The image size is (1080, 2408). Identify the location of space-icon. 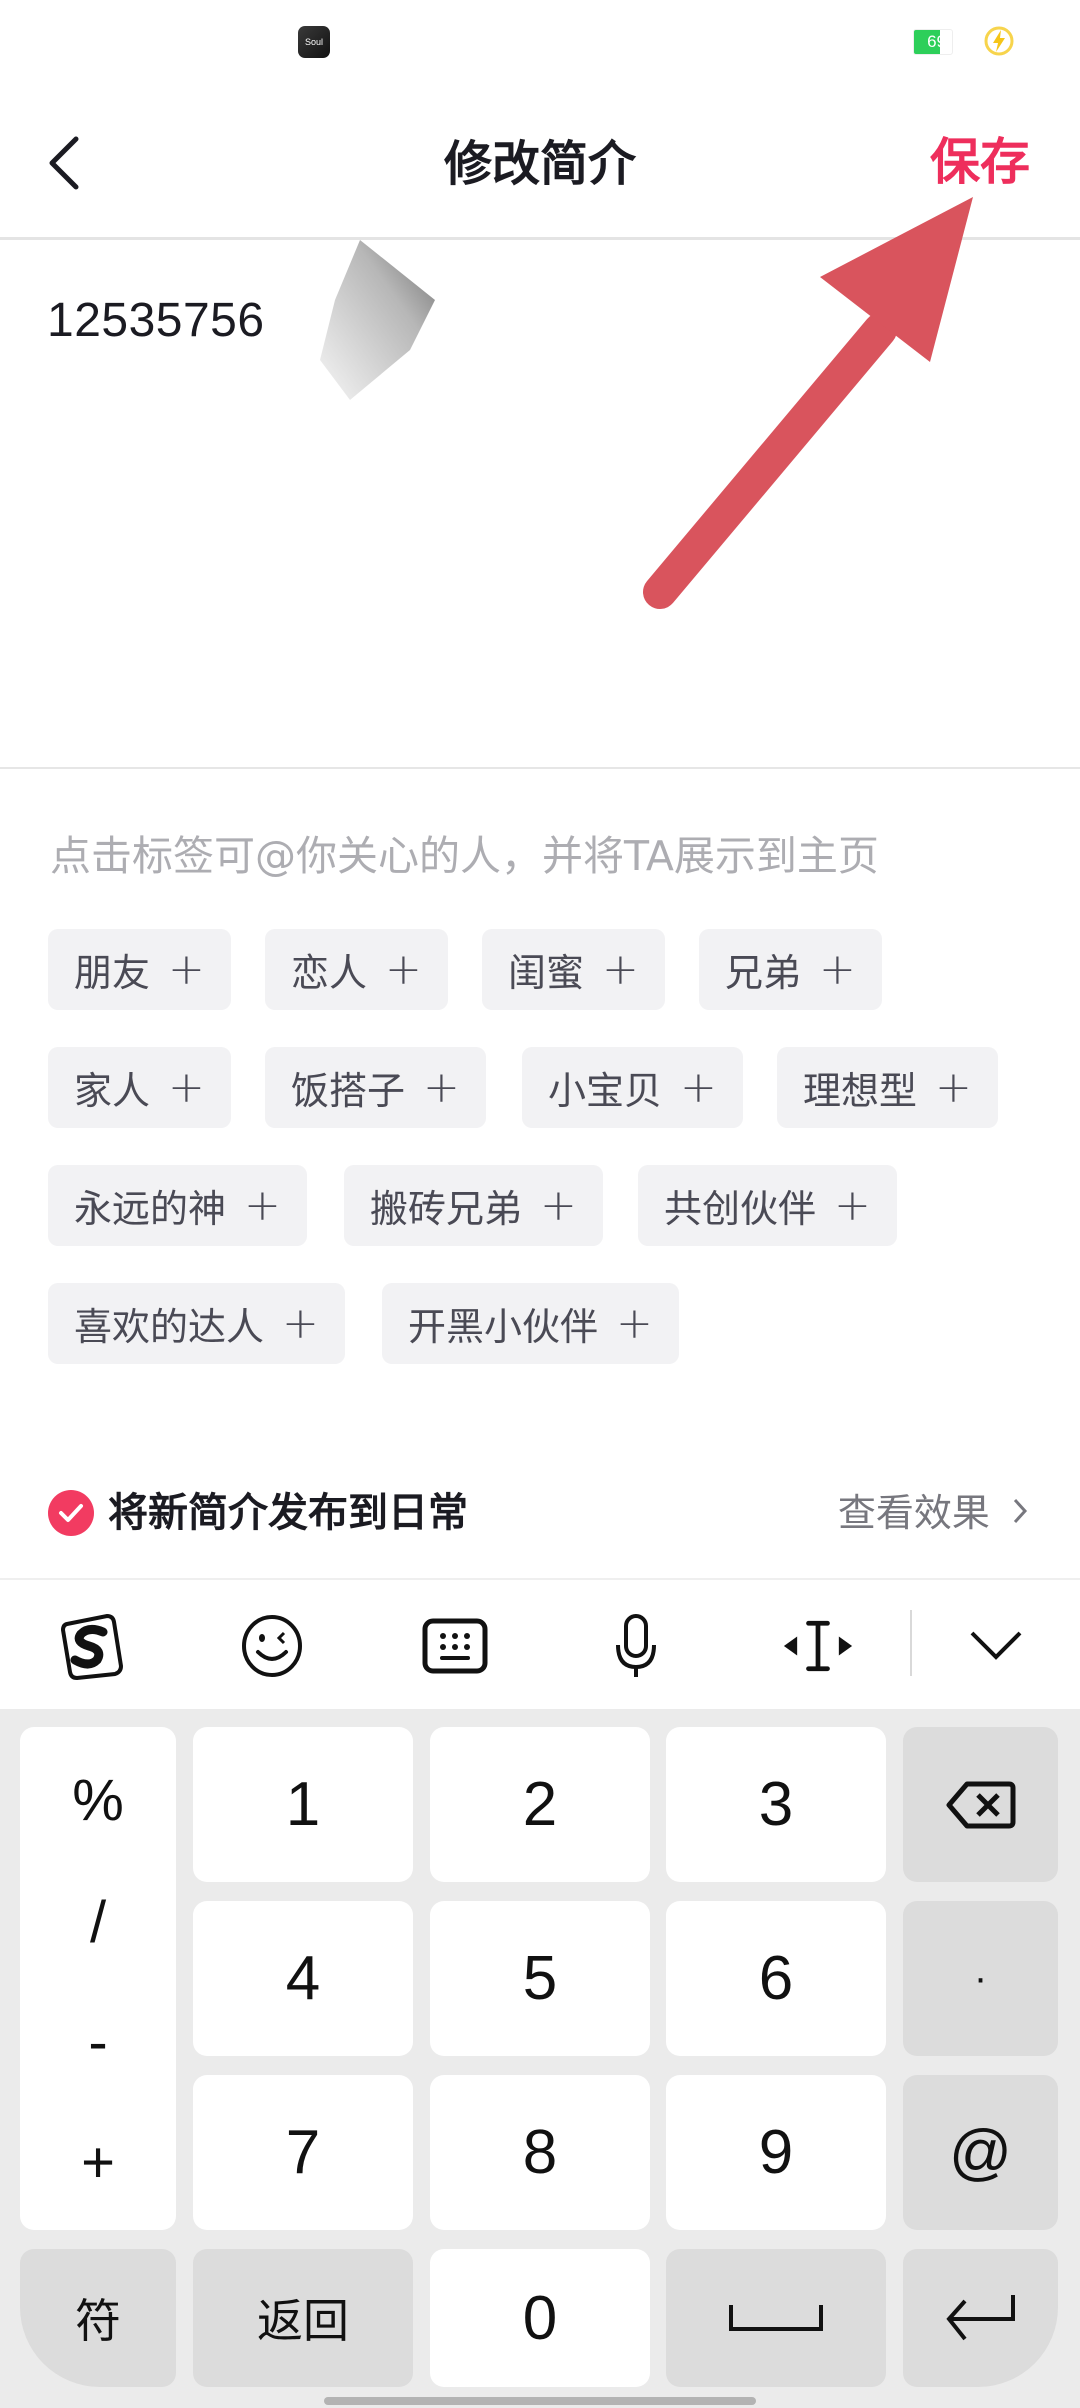
(776, 2318).